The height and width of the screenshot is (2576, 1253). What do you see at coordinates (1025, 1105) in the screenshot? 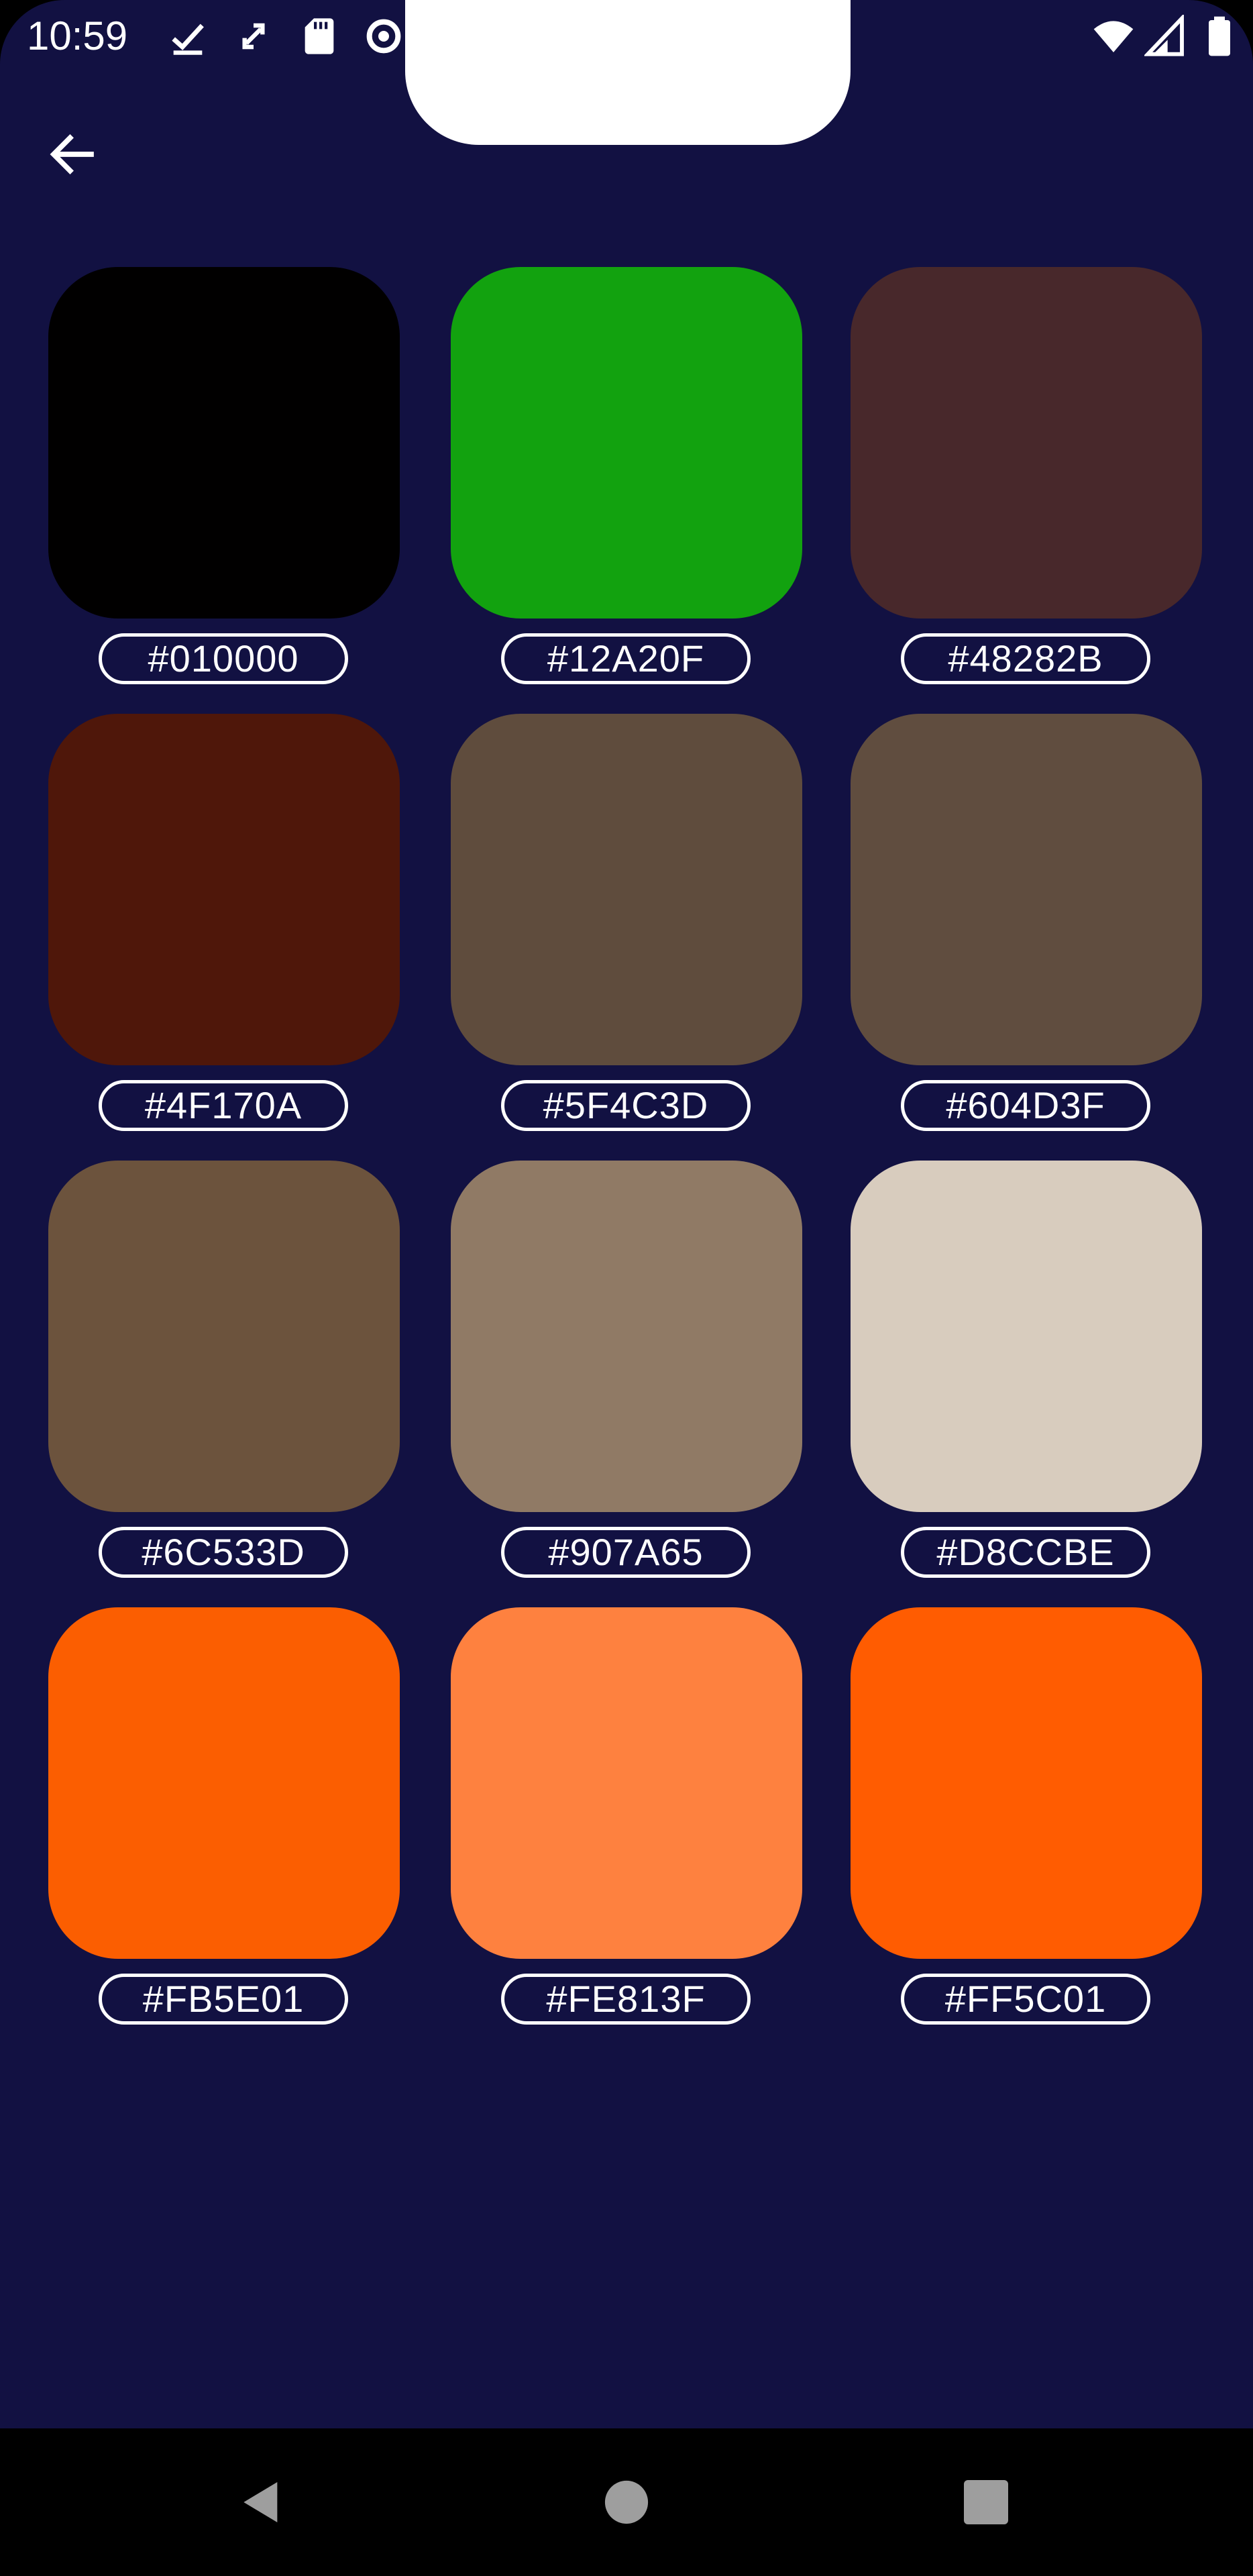
I see `hex-code-label: #604D3F` at bounding box center [1025, 1105].